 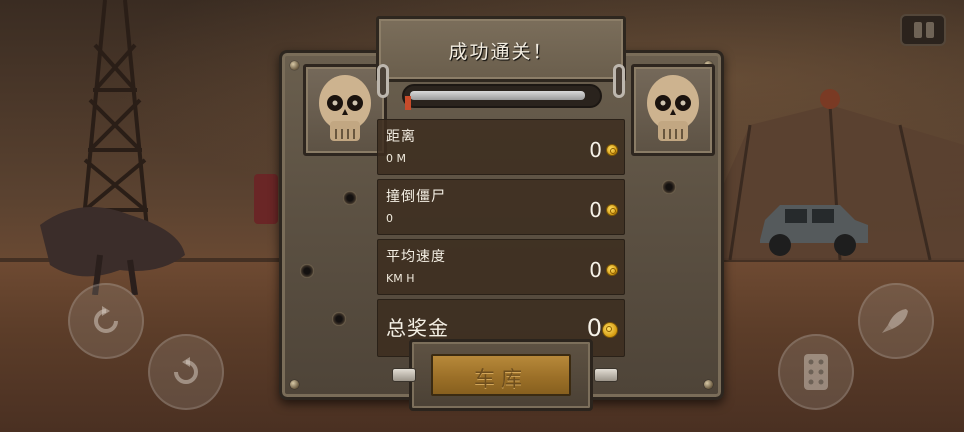 What do you see at coordinates (923, 30) in the screenshot?
I see `pause-button` at bounding box center [923, 30].